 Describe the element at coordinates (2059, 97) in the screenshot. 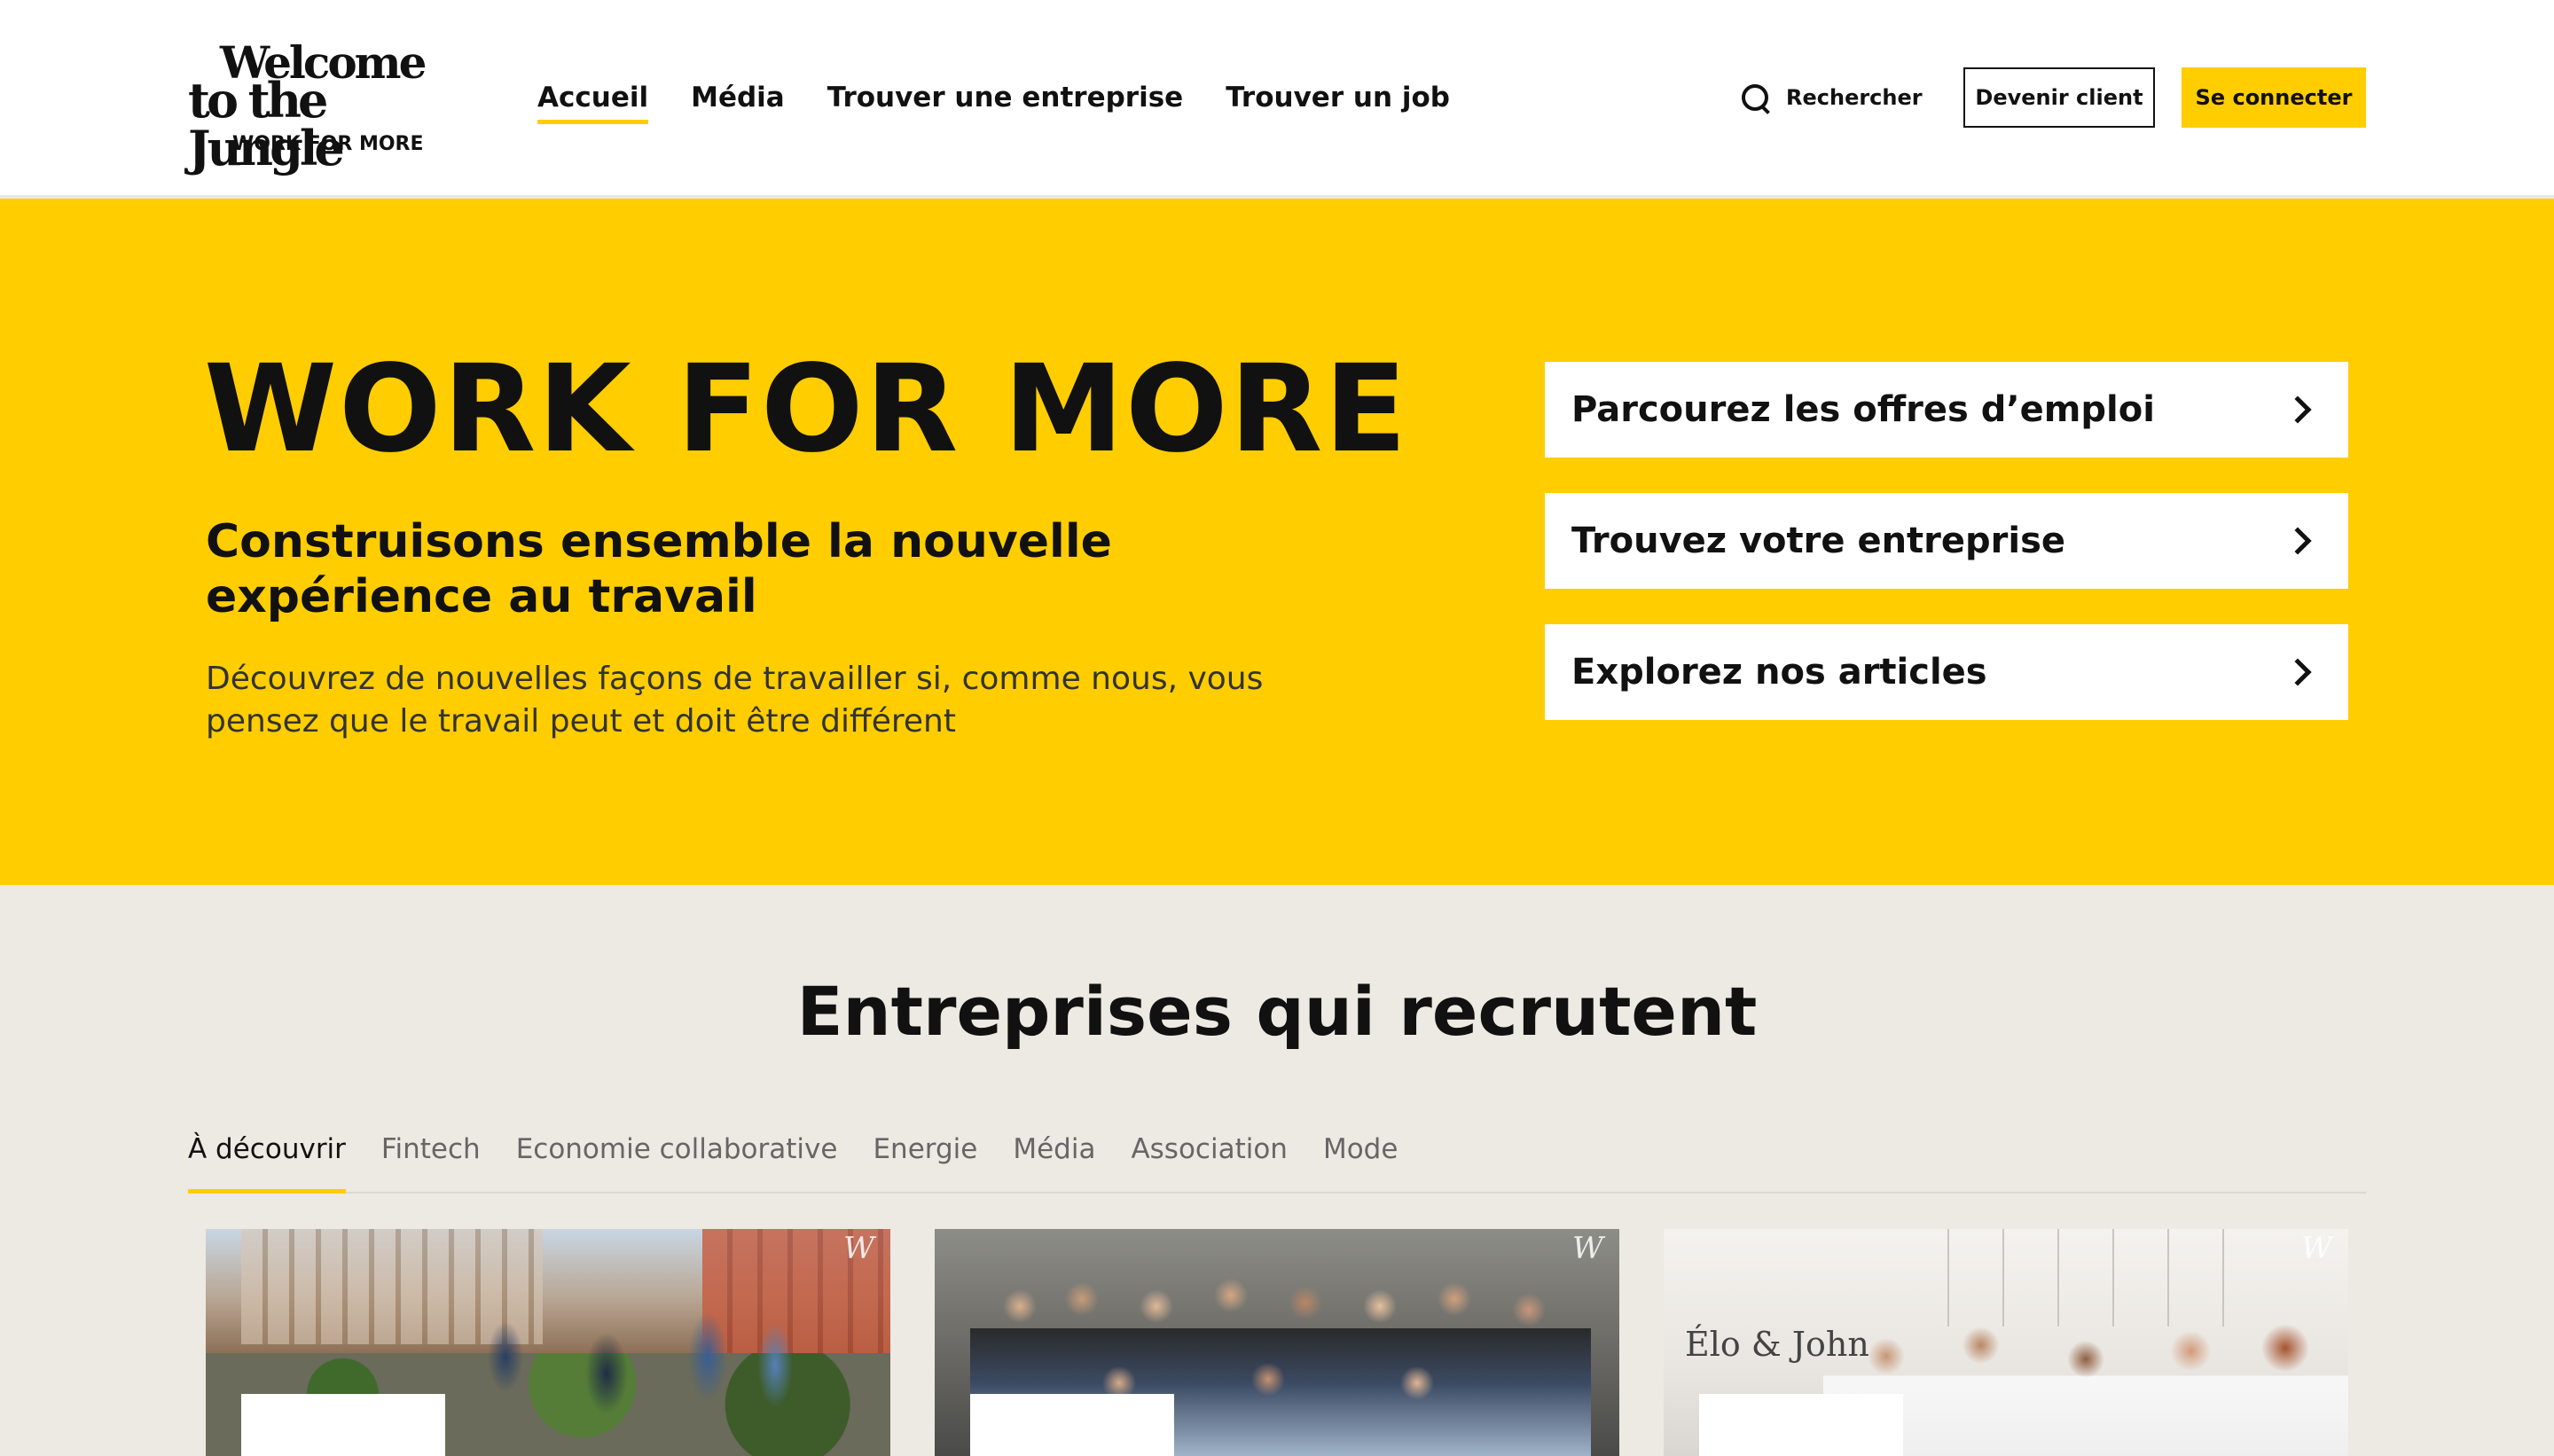

I see `become-client-button: Devenir client` at that location.